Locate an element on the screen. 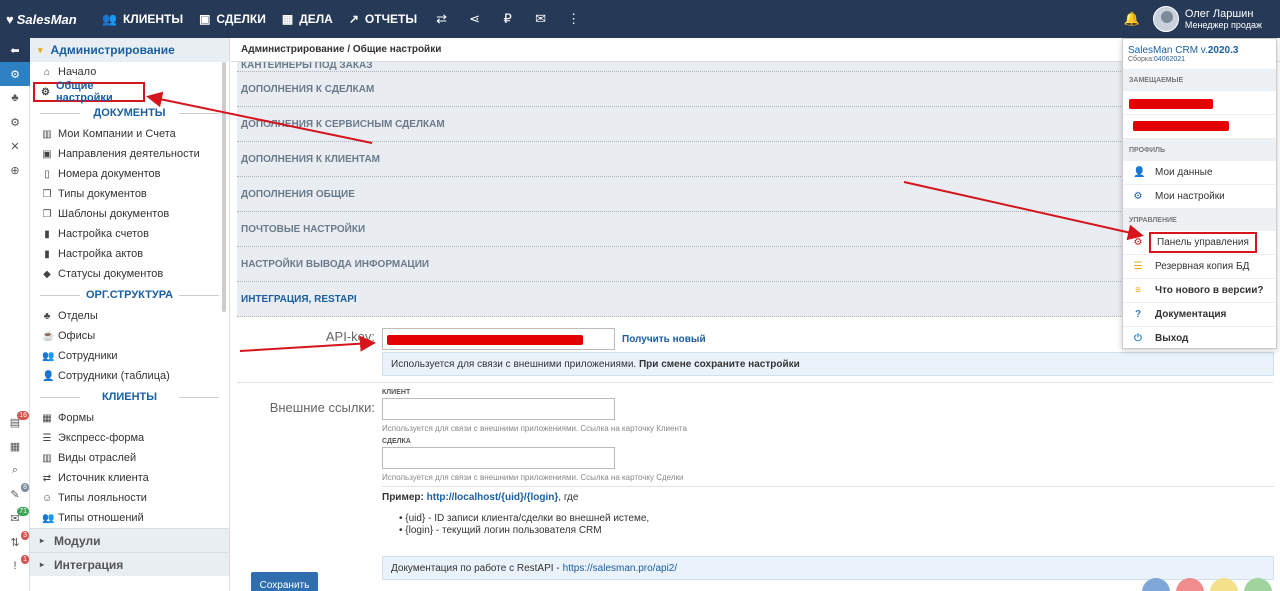 The width and height of the screenshot is (1280, 591). accordion-mail-settings: ПОЧТОВЫЕ НАСТРОЙКИ is located at coordinates (755, 229).